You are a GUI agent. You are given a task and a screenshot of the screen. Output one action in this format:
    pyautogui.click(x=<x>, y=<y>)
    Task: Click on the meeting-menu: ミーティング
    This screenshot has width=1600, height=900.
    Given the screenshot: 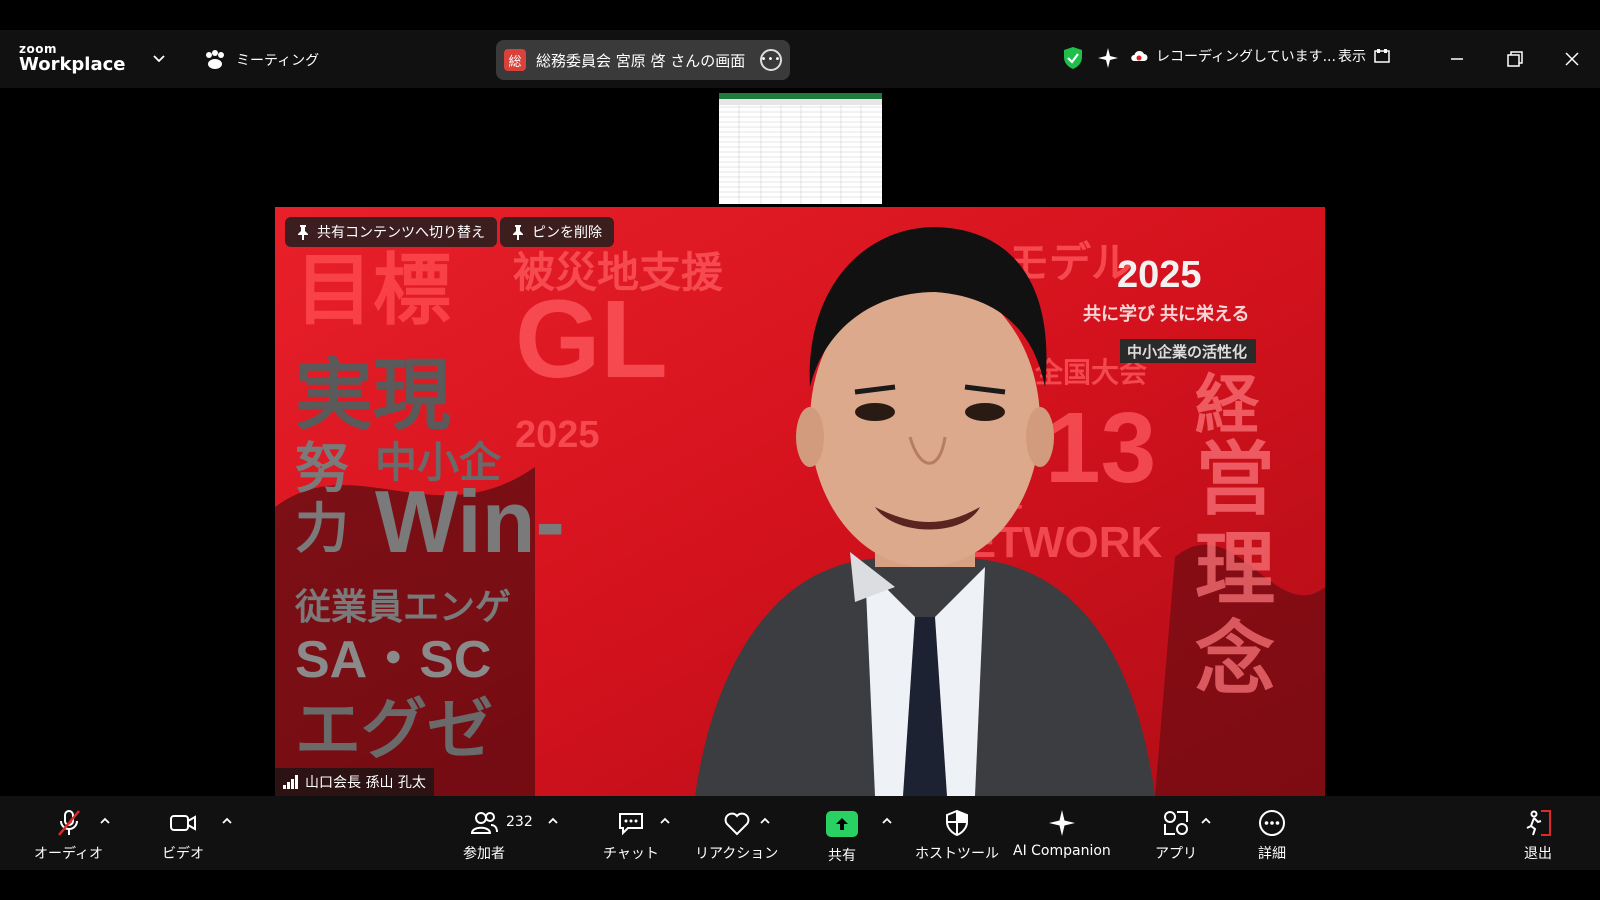 What is the action you would take?
    pyautogui.click(x=261, y=60)
    